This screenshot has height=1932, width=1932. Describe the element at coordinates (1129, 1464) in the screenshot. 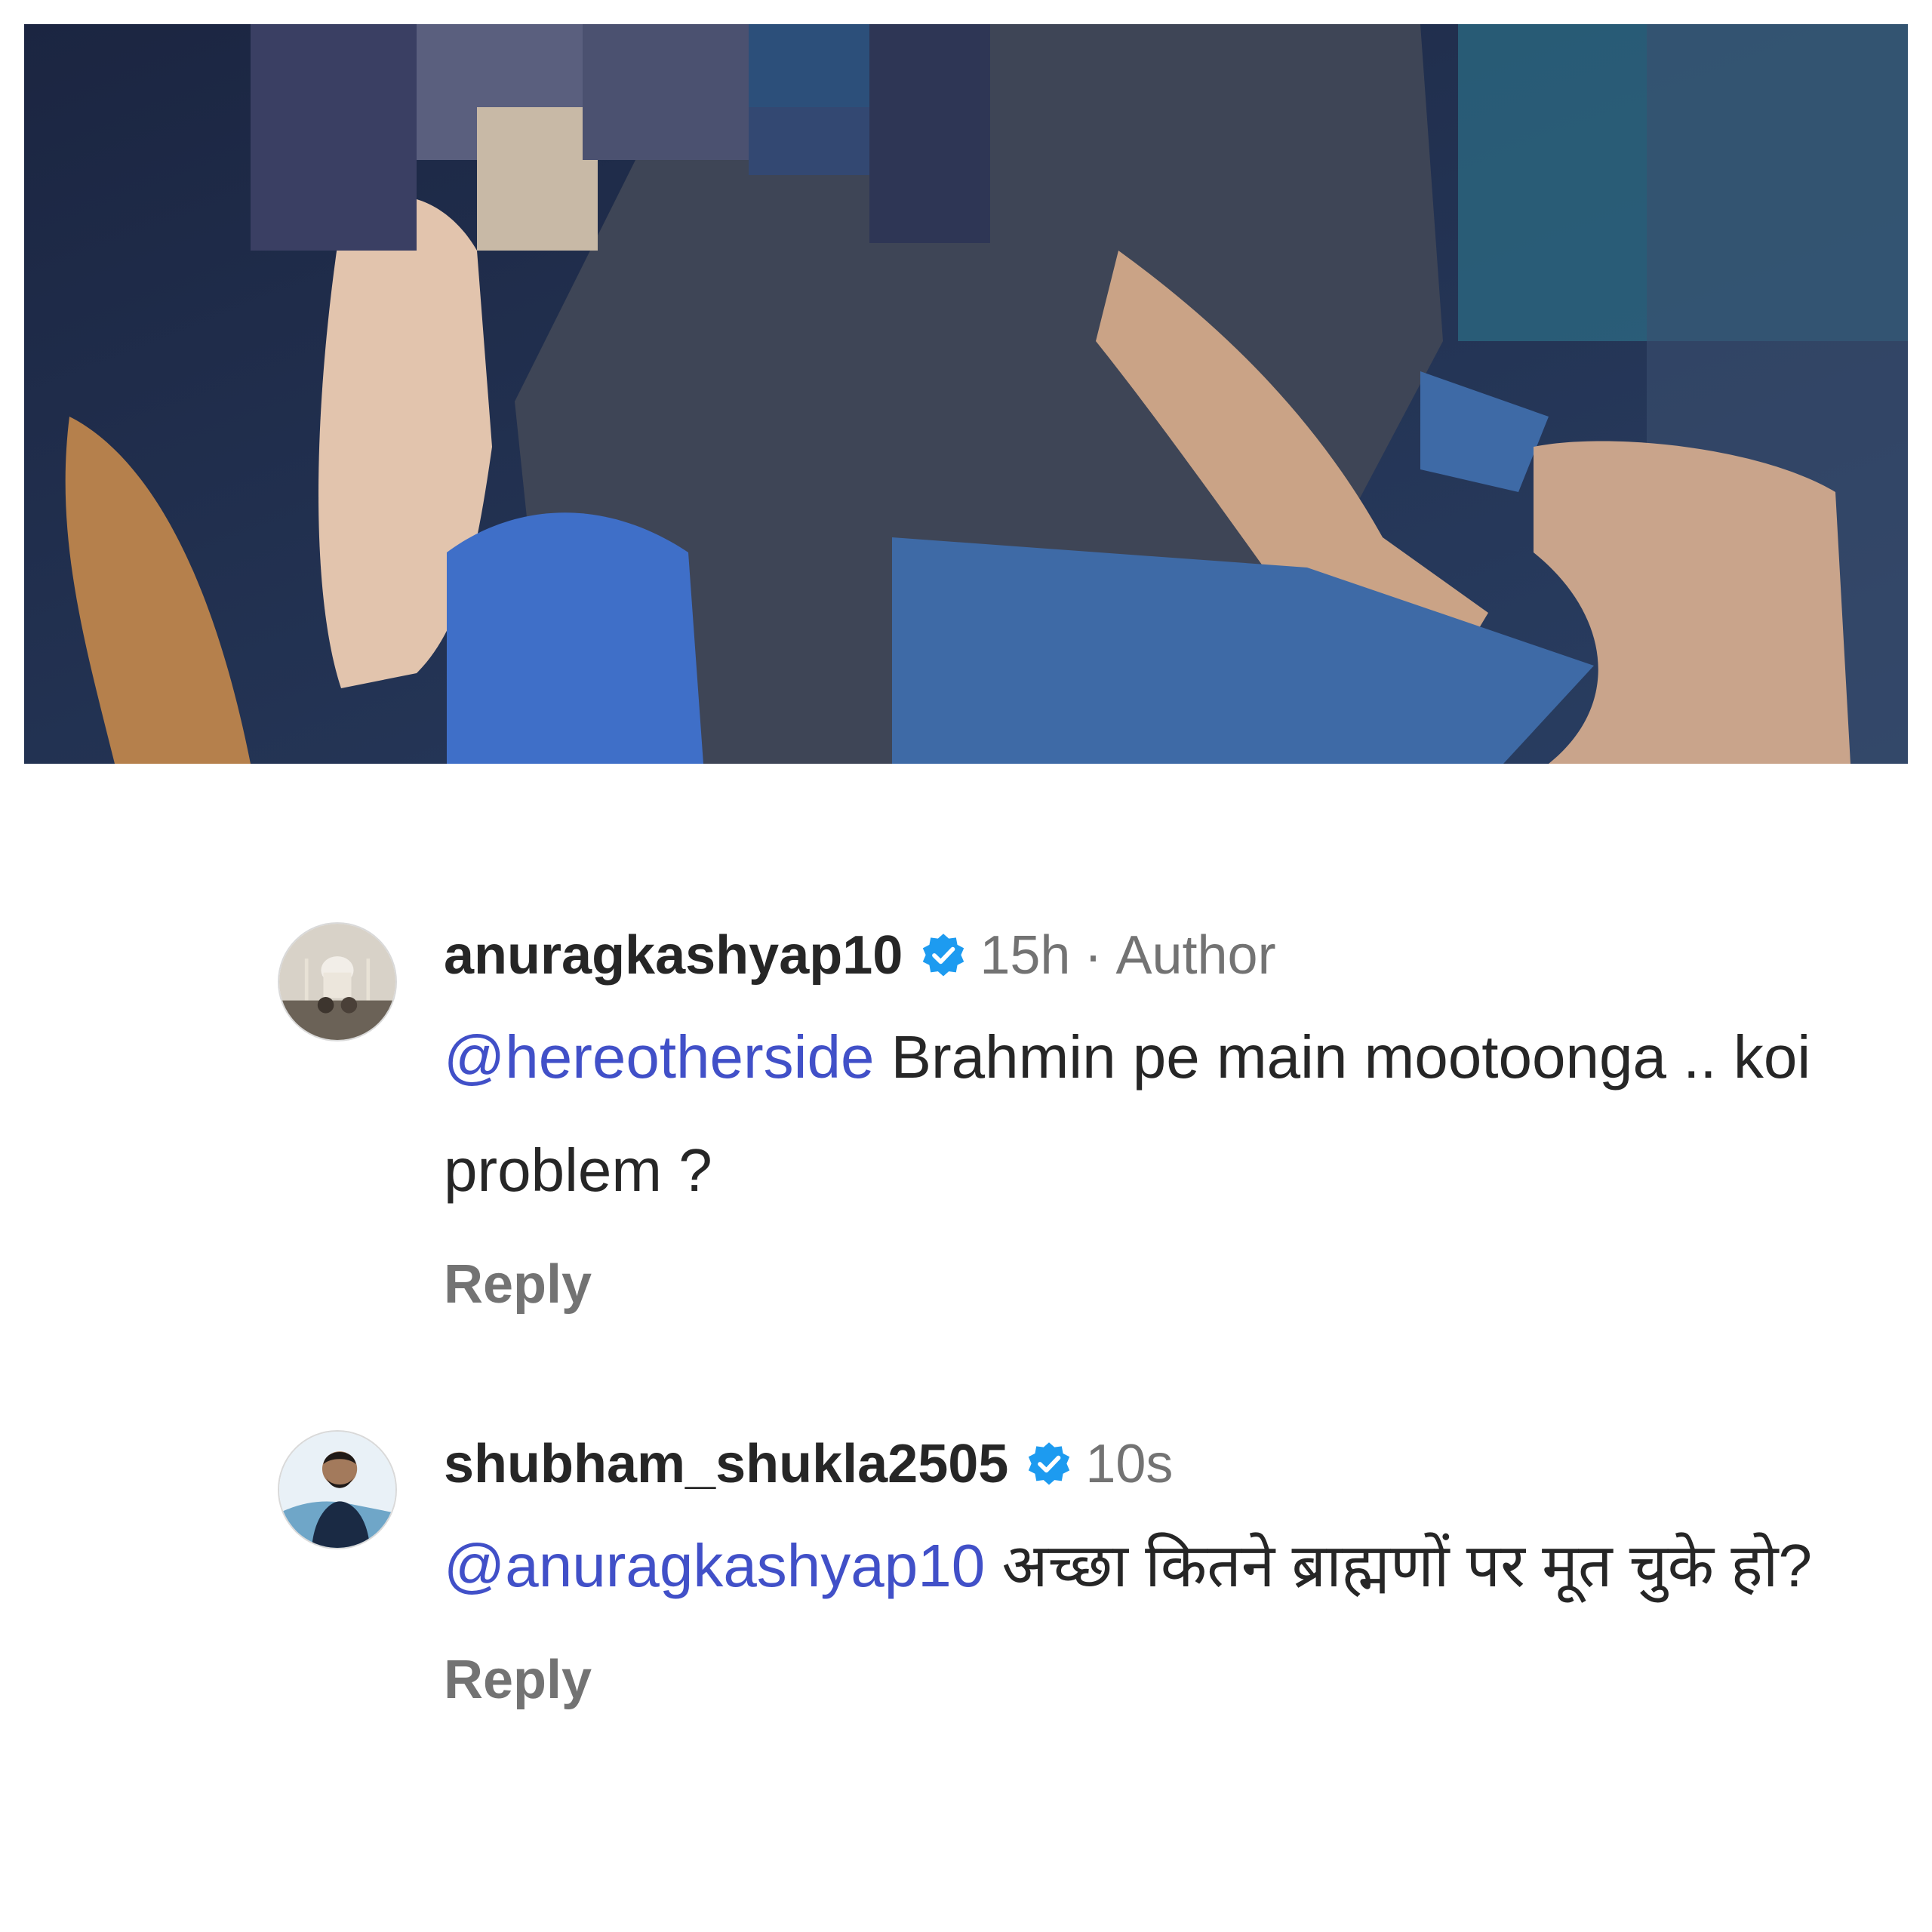

I see `comment-timestamp: 10s` at that location.